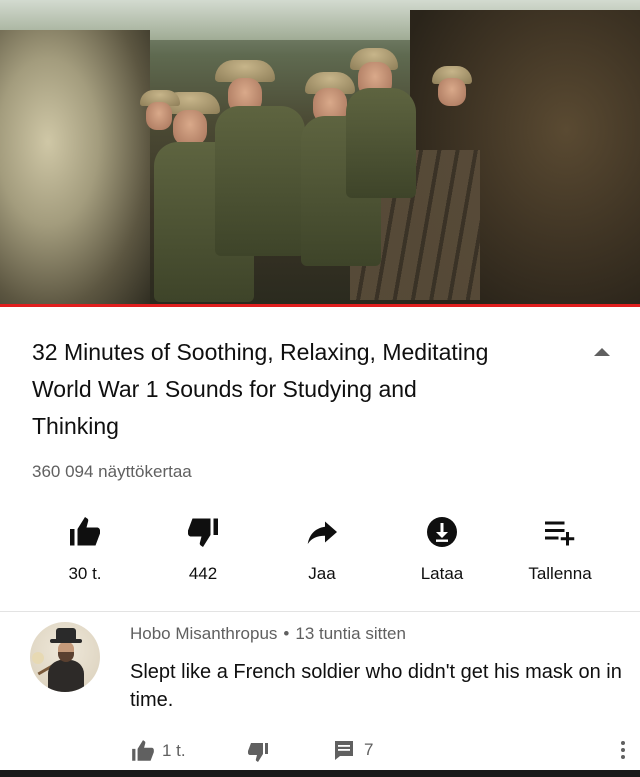 The height and width of the screenshot is (777, 640). What do you see at coordinates (203, 633) in the screenshot?
I see `comment-author: Hobo Misanthropus` at bounding box center [203, 633].